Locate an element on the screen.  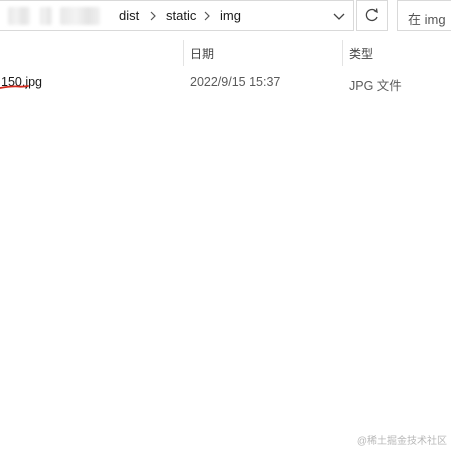
breadcrumb-dist: dist is located at coordinates (129, 16).